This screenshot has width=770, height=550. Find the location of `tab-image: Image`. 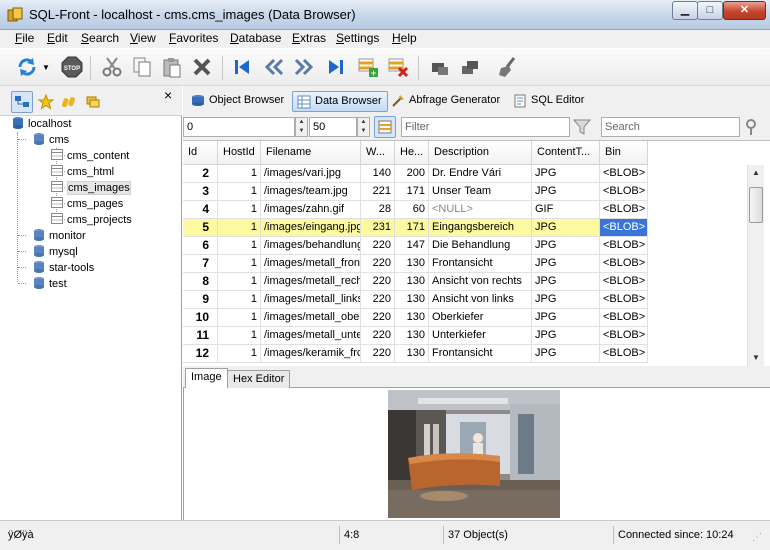

tab-image: Image is located at coordinates (206, 378).